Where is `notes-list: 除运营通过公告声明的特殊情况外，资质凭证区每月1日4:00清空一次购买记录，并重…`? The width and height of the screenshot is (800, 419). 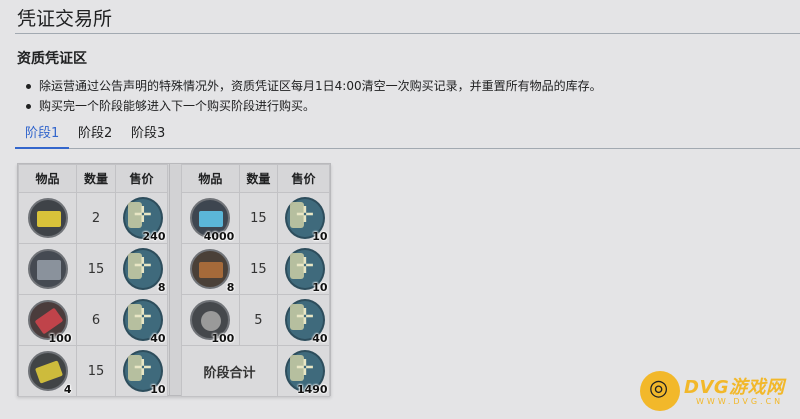 notes-list: 除运营通过公告声明的特殊情况外，资质凭证区每月1日4:00清空一次购买记录，并重… is located at coordinates (314, 96).